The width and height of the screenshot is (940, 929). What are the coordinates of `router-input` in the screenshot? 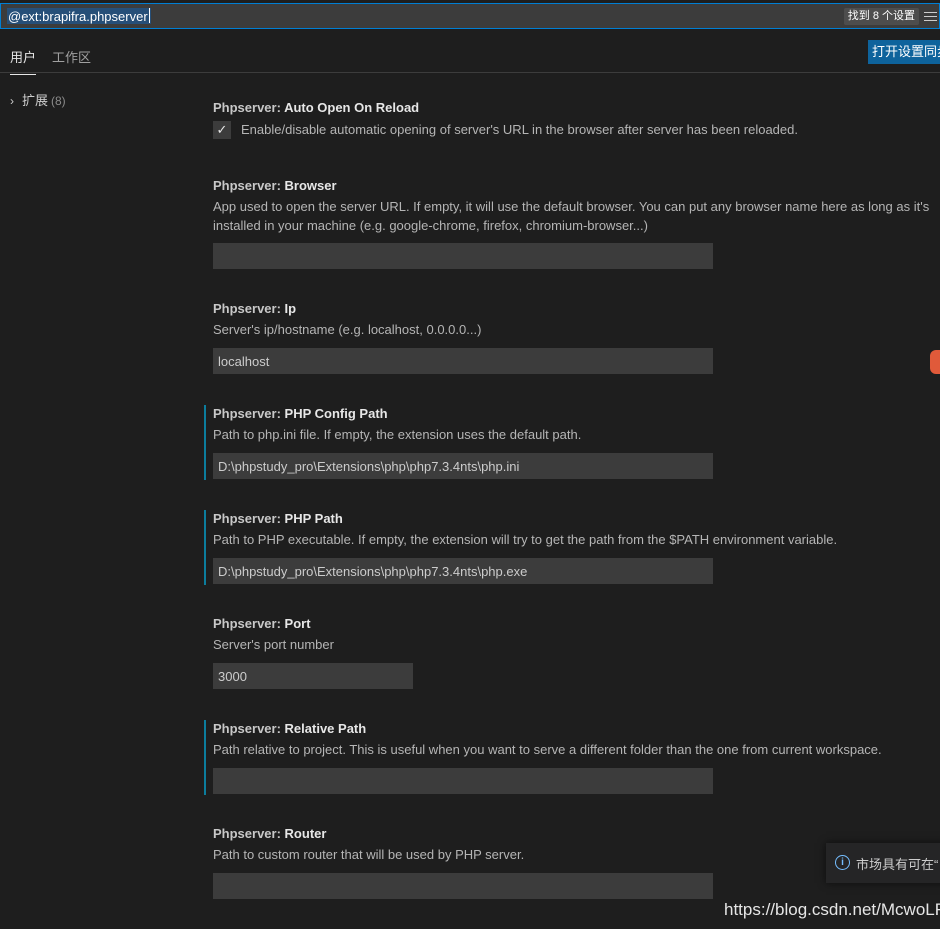 It's located at (463, 886).